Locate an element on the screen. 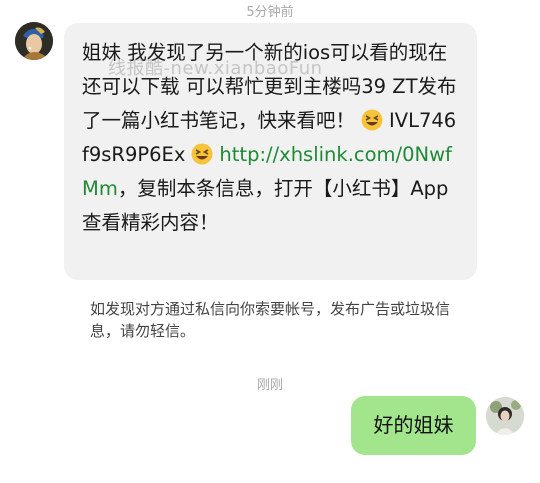  user-avatar is located at coordinates (505, 416).